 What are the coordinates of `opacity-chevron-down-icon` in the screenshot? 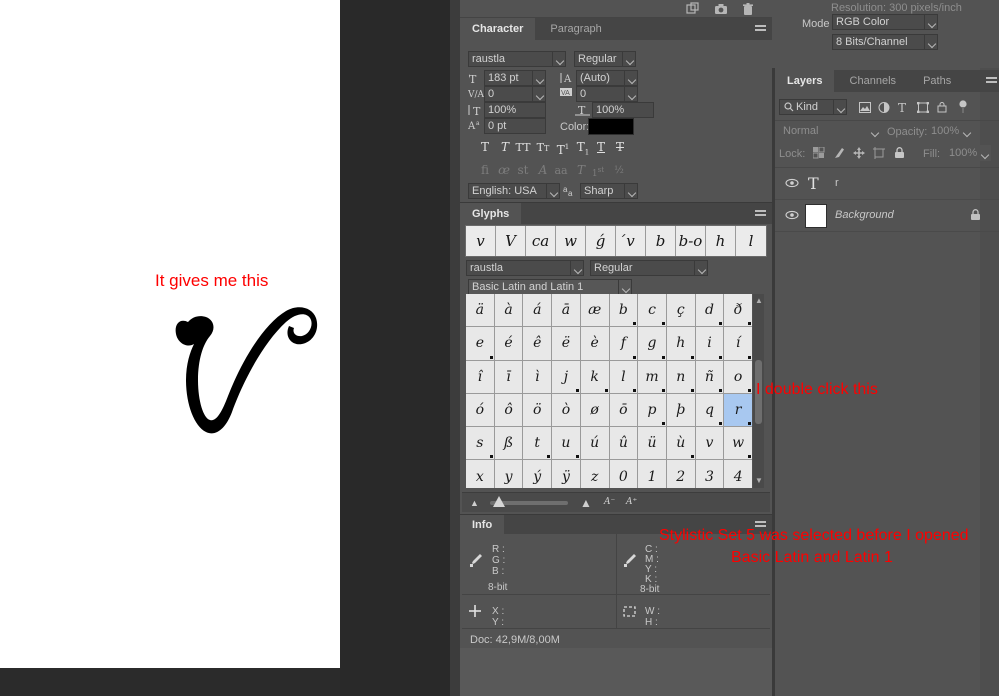 It's located at (966, 131).